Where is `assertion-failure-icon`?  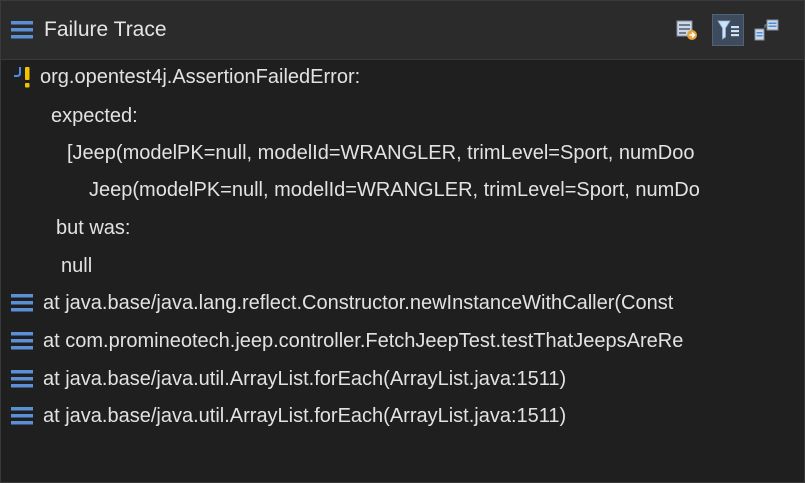
assertion-failure-icon is located at coordinates (22, 77).